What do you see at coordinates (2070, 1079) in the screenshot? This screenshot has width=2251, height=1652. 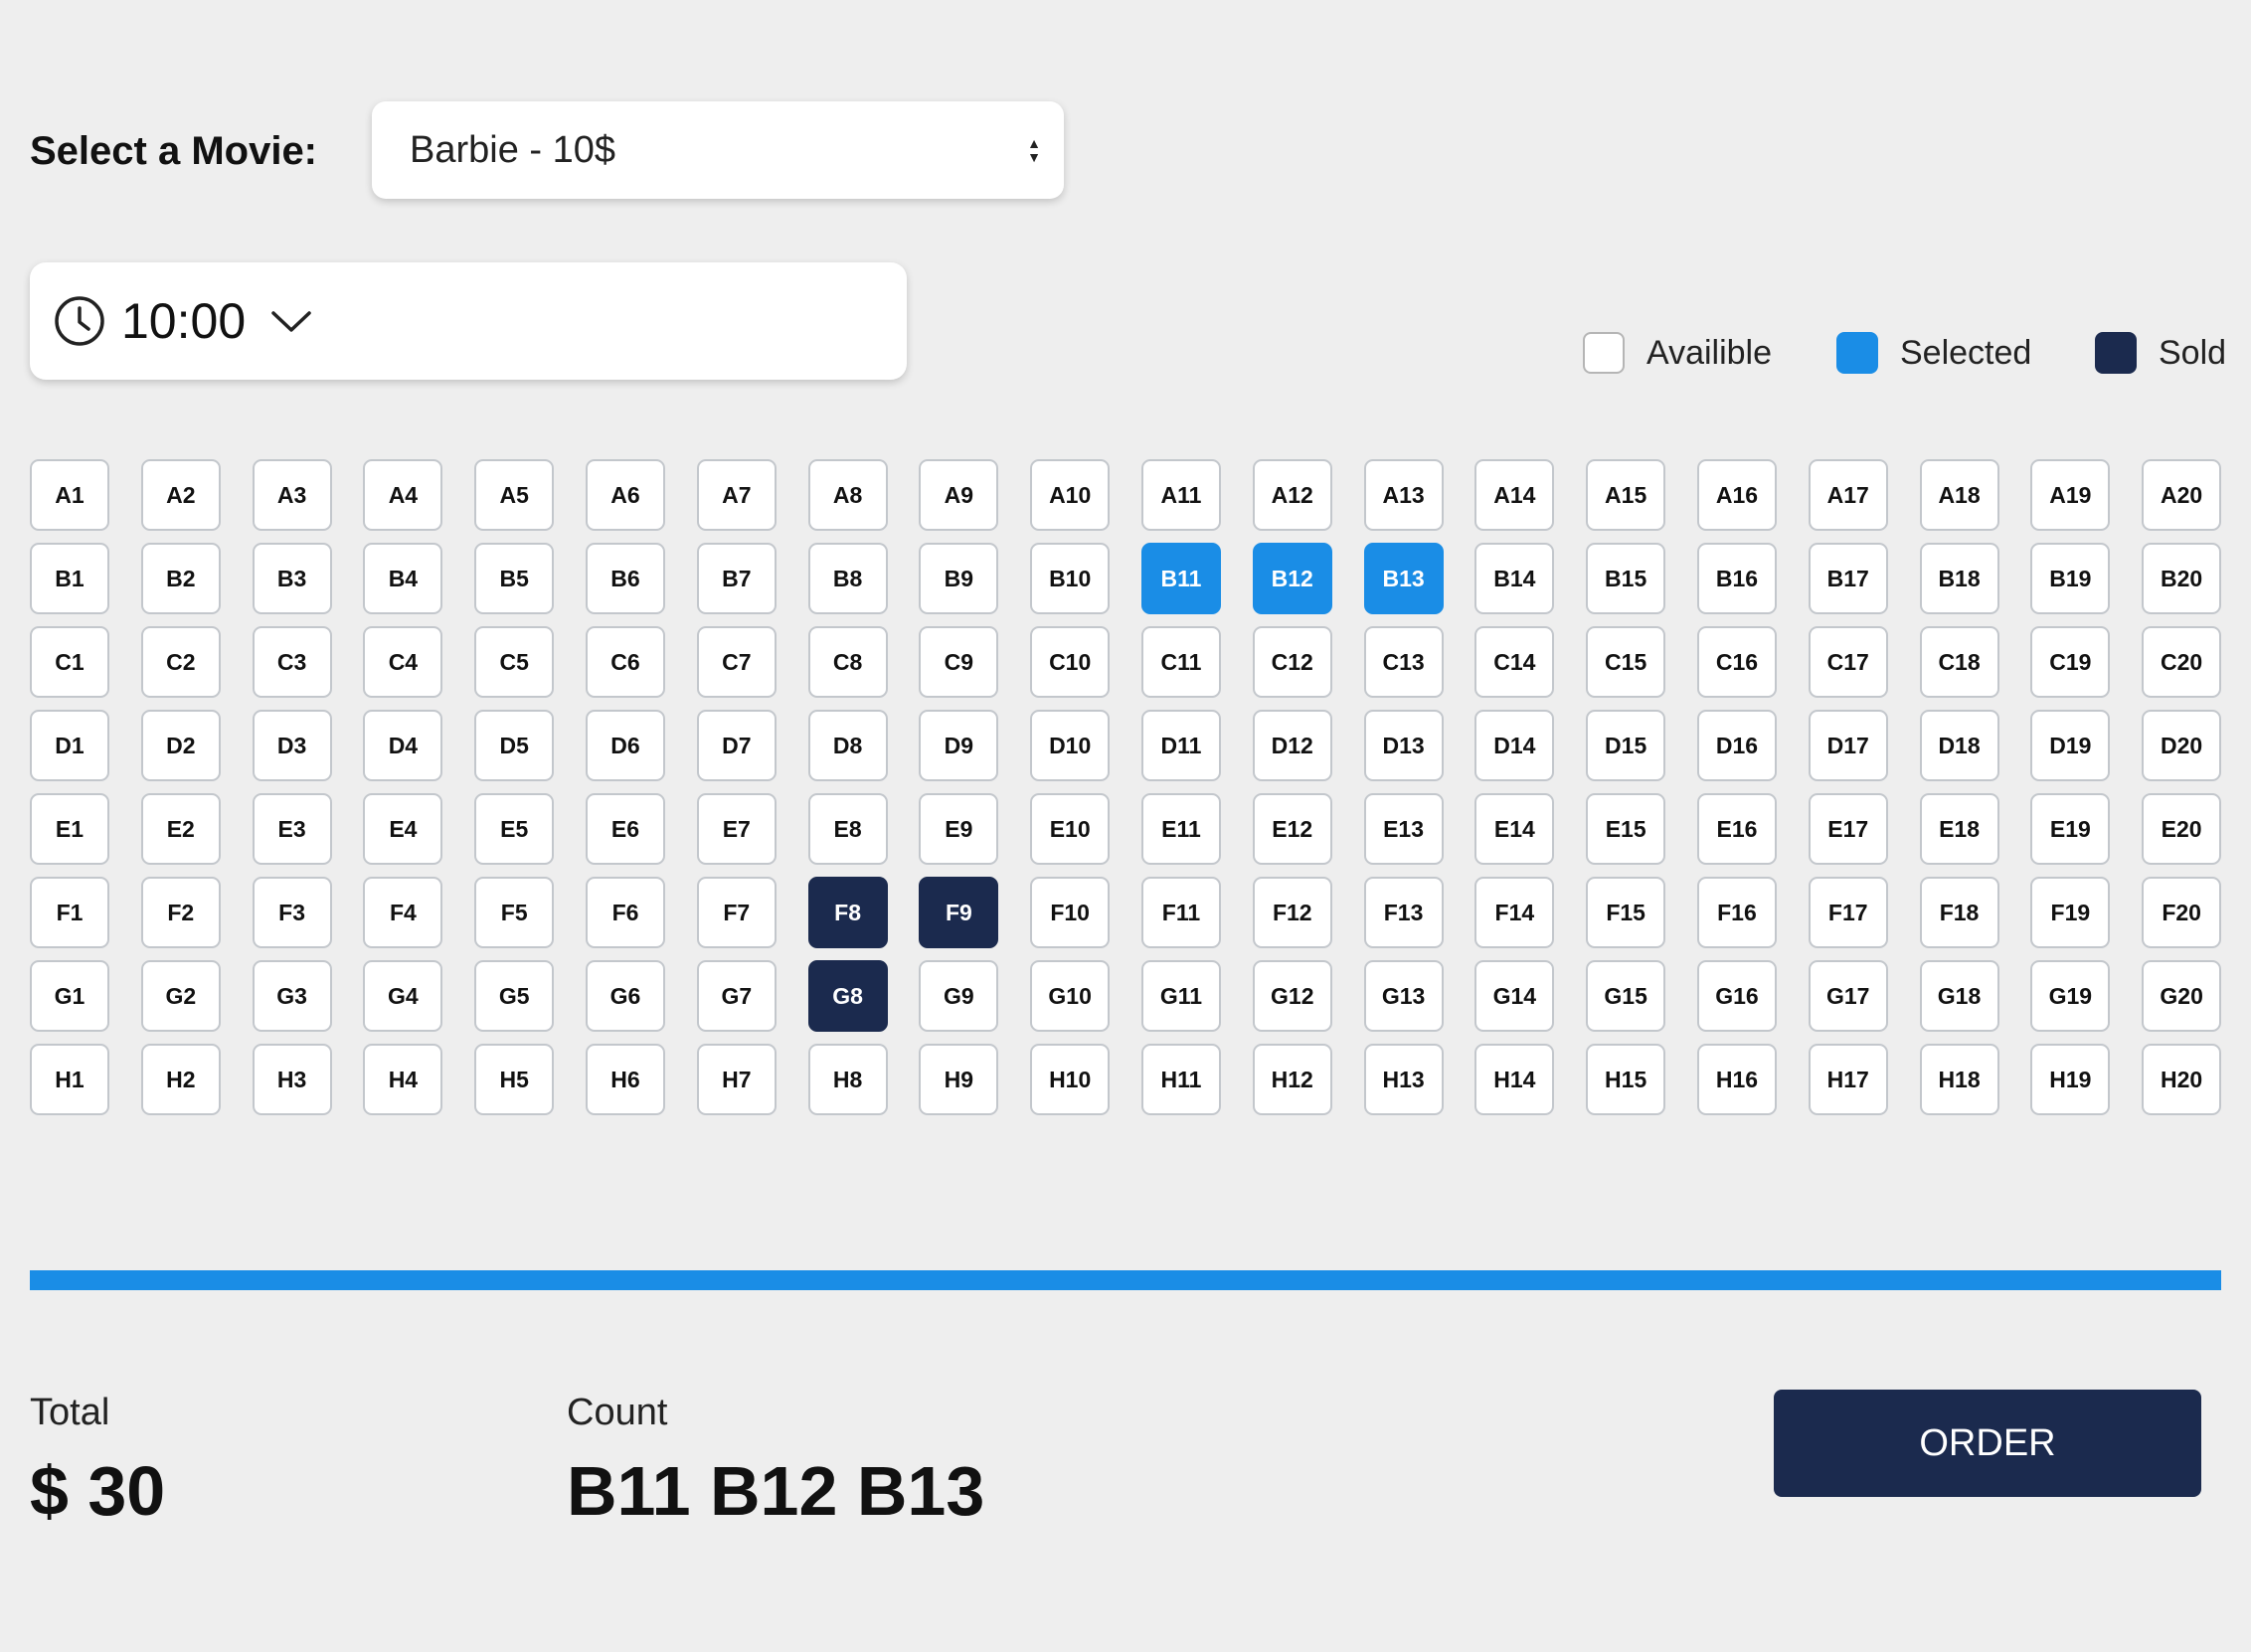 I see `seat-H19: H19` at bounding box center [2070, 1079].